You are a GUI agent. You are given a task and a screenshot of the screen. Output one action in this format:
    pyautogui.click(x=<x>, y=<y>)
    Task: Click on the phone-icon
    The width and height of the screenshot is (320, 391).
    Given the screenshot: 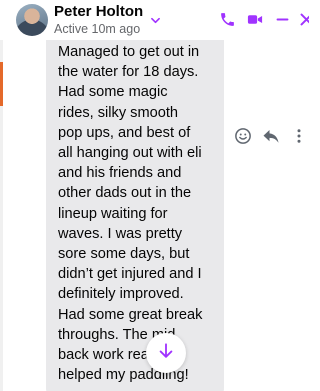 What is the action you would take?
    pyautogui.click(x=227, y=19)
    